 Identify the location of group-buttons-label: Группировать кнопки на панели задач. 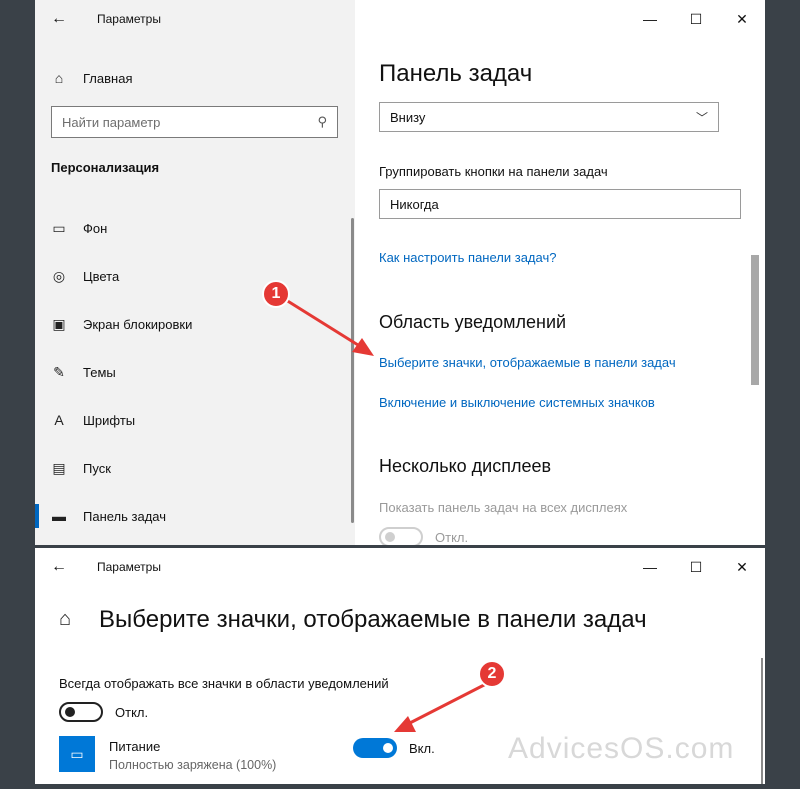
(493, 171).